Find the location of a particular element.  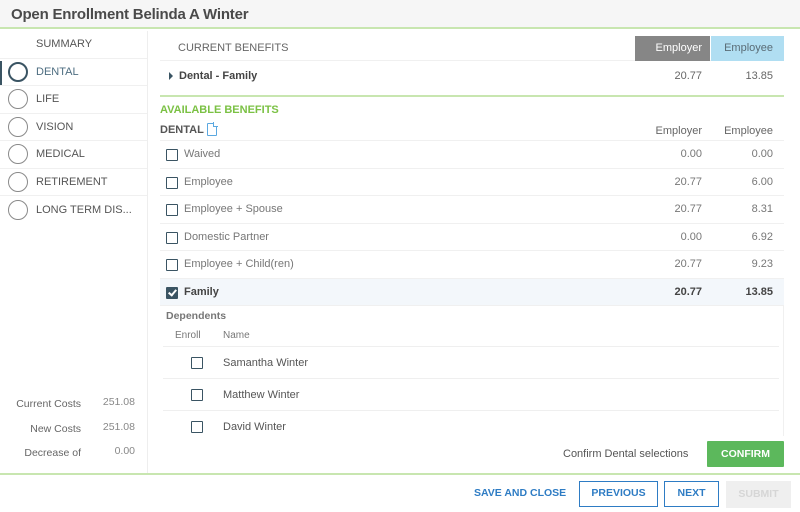

current-benefits-heading: CURRENT BENEFITS is located at coordinates (233, 48).